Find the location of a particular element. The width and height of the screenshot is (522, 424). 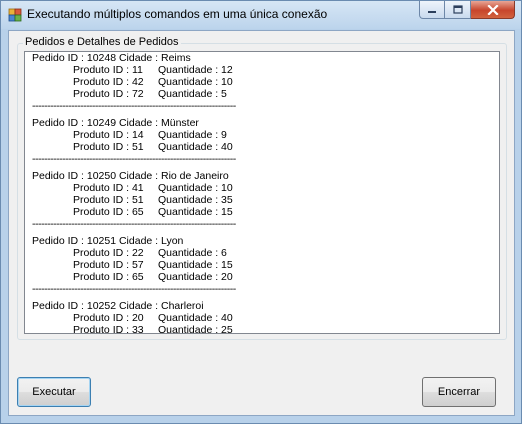

window-controls is located at coordinates (467, 11).